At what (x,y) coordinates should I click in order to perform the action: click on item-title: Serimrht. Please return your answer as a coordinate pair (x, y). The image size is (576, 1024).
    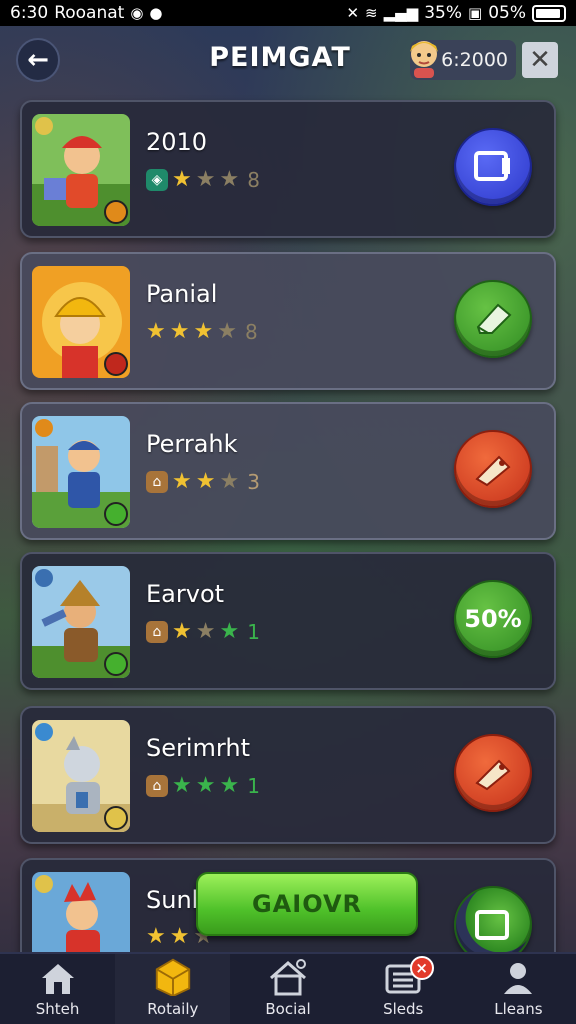
    Looking at the image, I should click on (198, 748).